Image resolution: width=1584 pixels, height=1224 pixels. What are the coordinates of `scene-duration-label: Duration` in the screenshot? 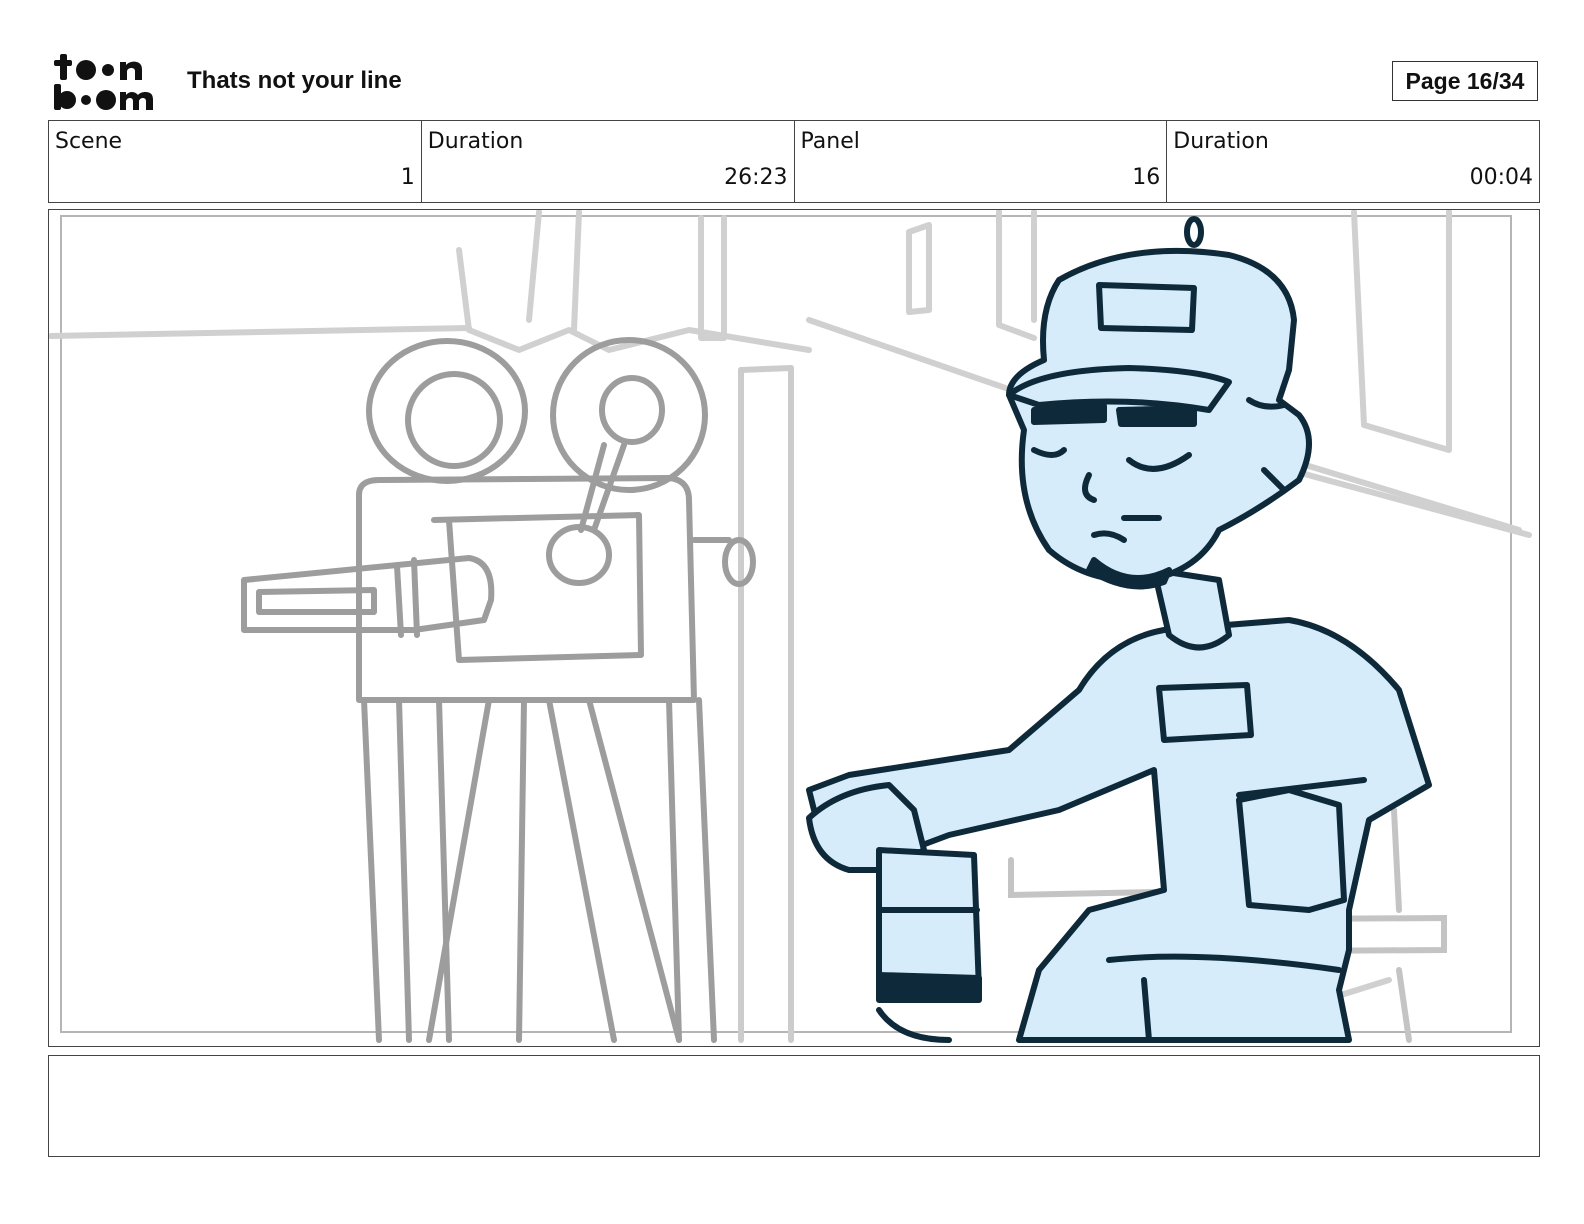 It's located at (475, 141).